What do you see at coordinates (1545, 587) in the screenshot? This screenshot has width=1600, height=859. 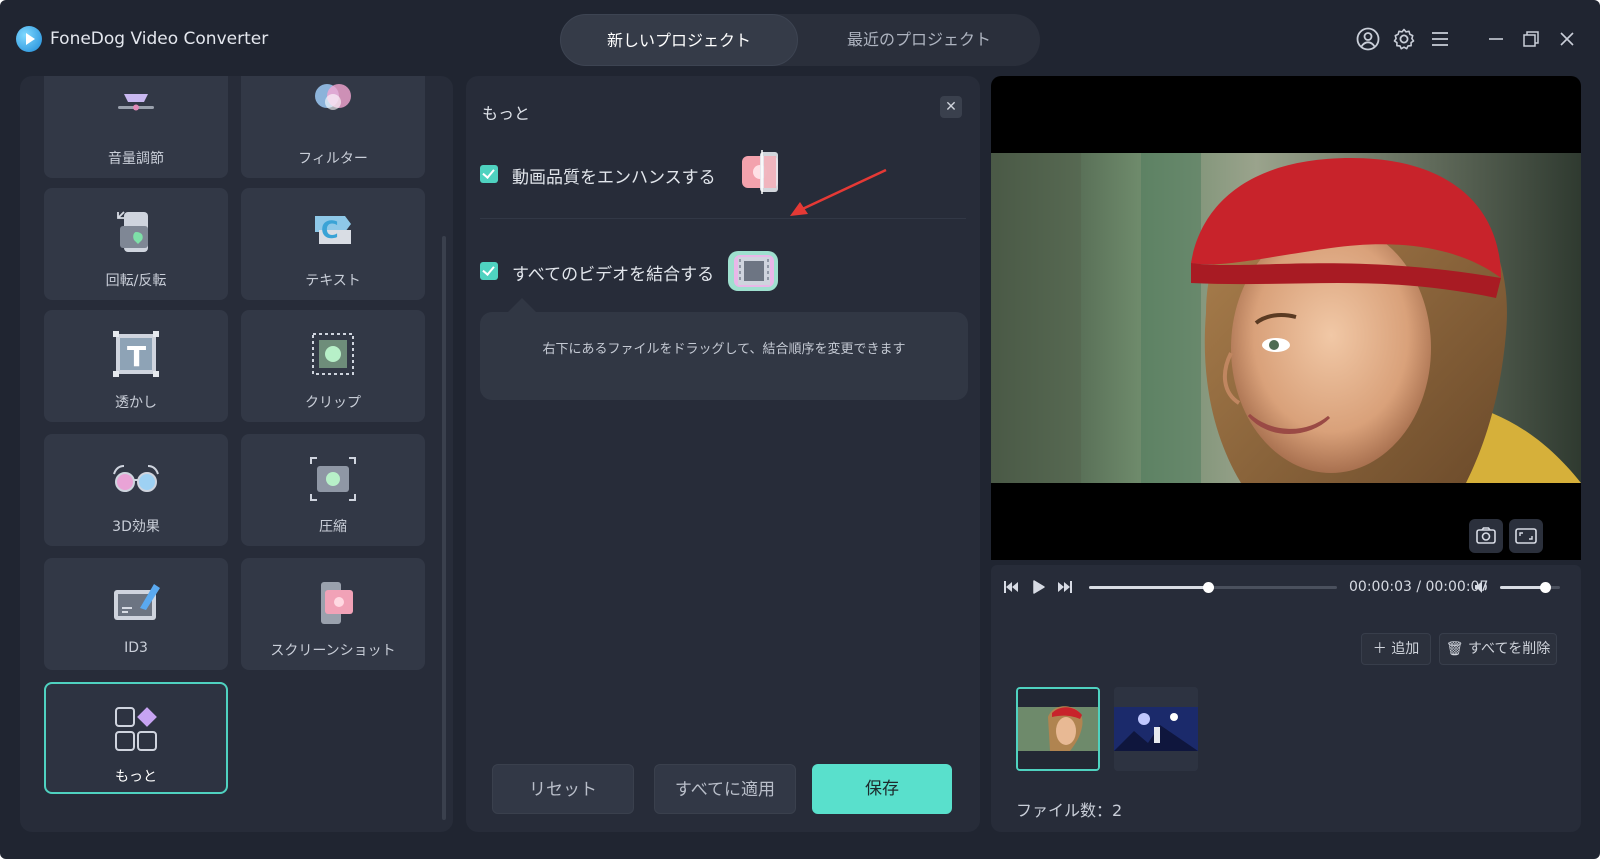 I see `volume-knob` at bounding box center [1545, 587].